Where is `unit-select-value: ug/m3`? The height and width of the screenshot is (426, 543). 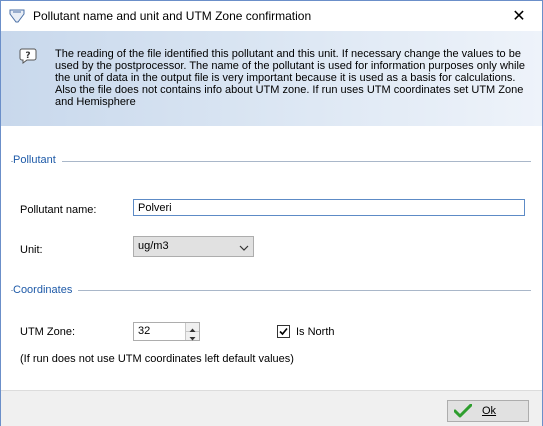 unit-select-value: ug/m3 is located at coordinates (153, 246).